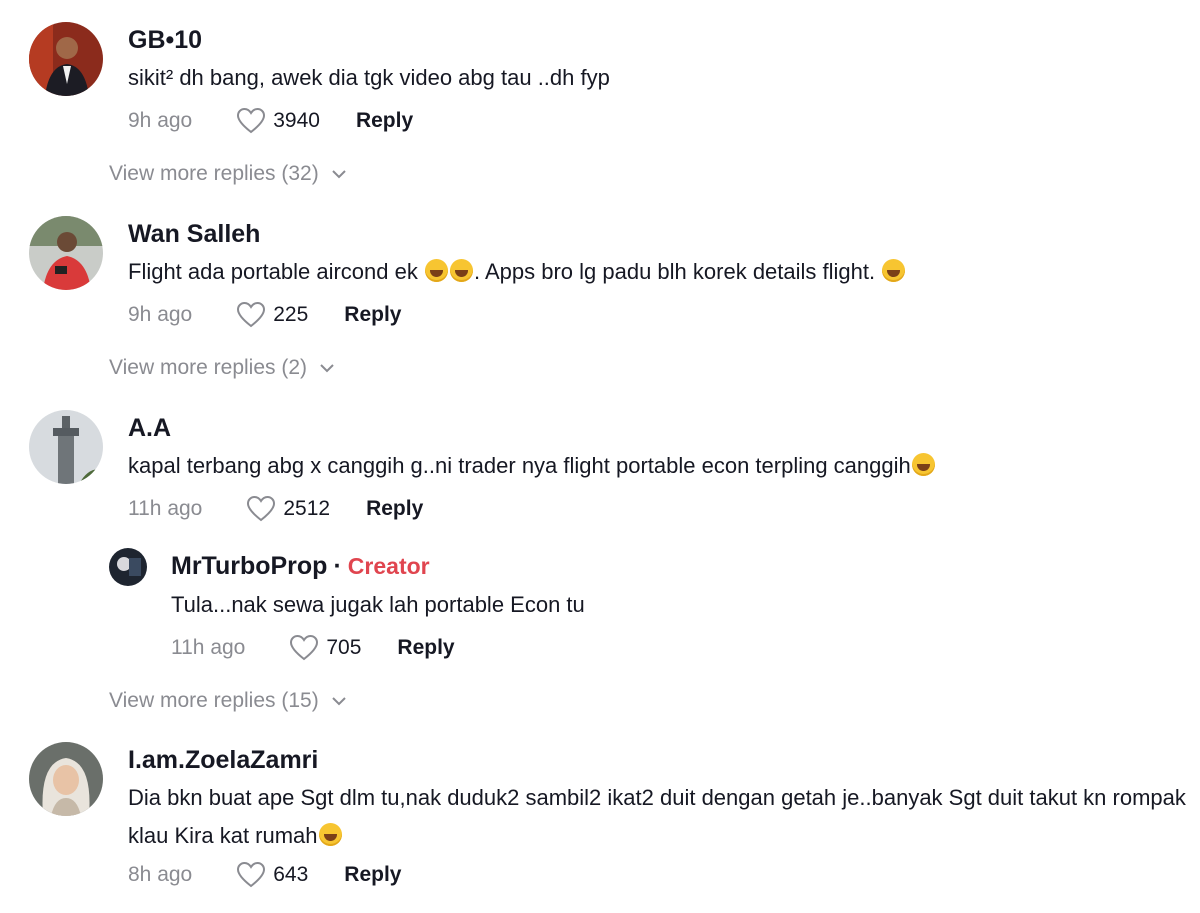  Describe the element at coordinates (160, 874) in the screenshot. I see `comment-time: 8h ago` at that location.